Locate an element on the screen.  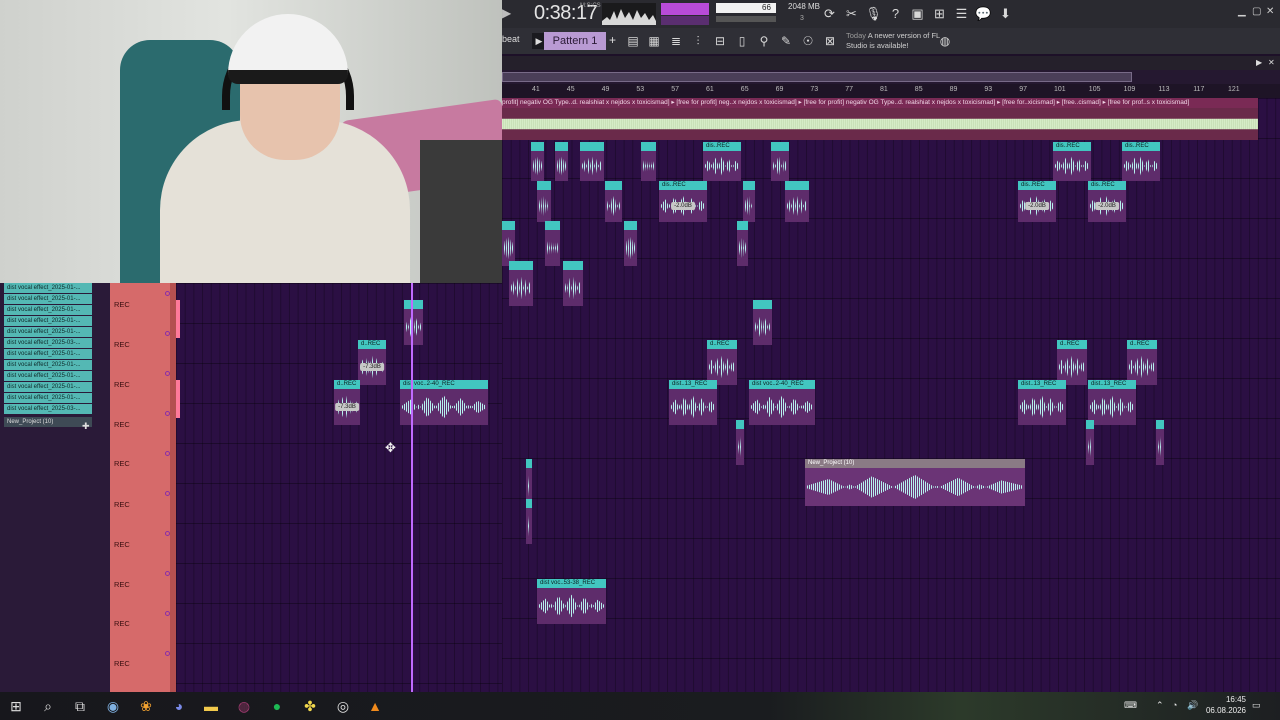
scrollbar-thumb is located at coordinates (817, 77).